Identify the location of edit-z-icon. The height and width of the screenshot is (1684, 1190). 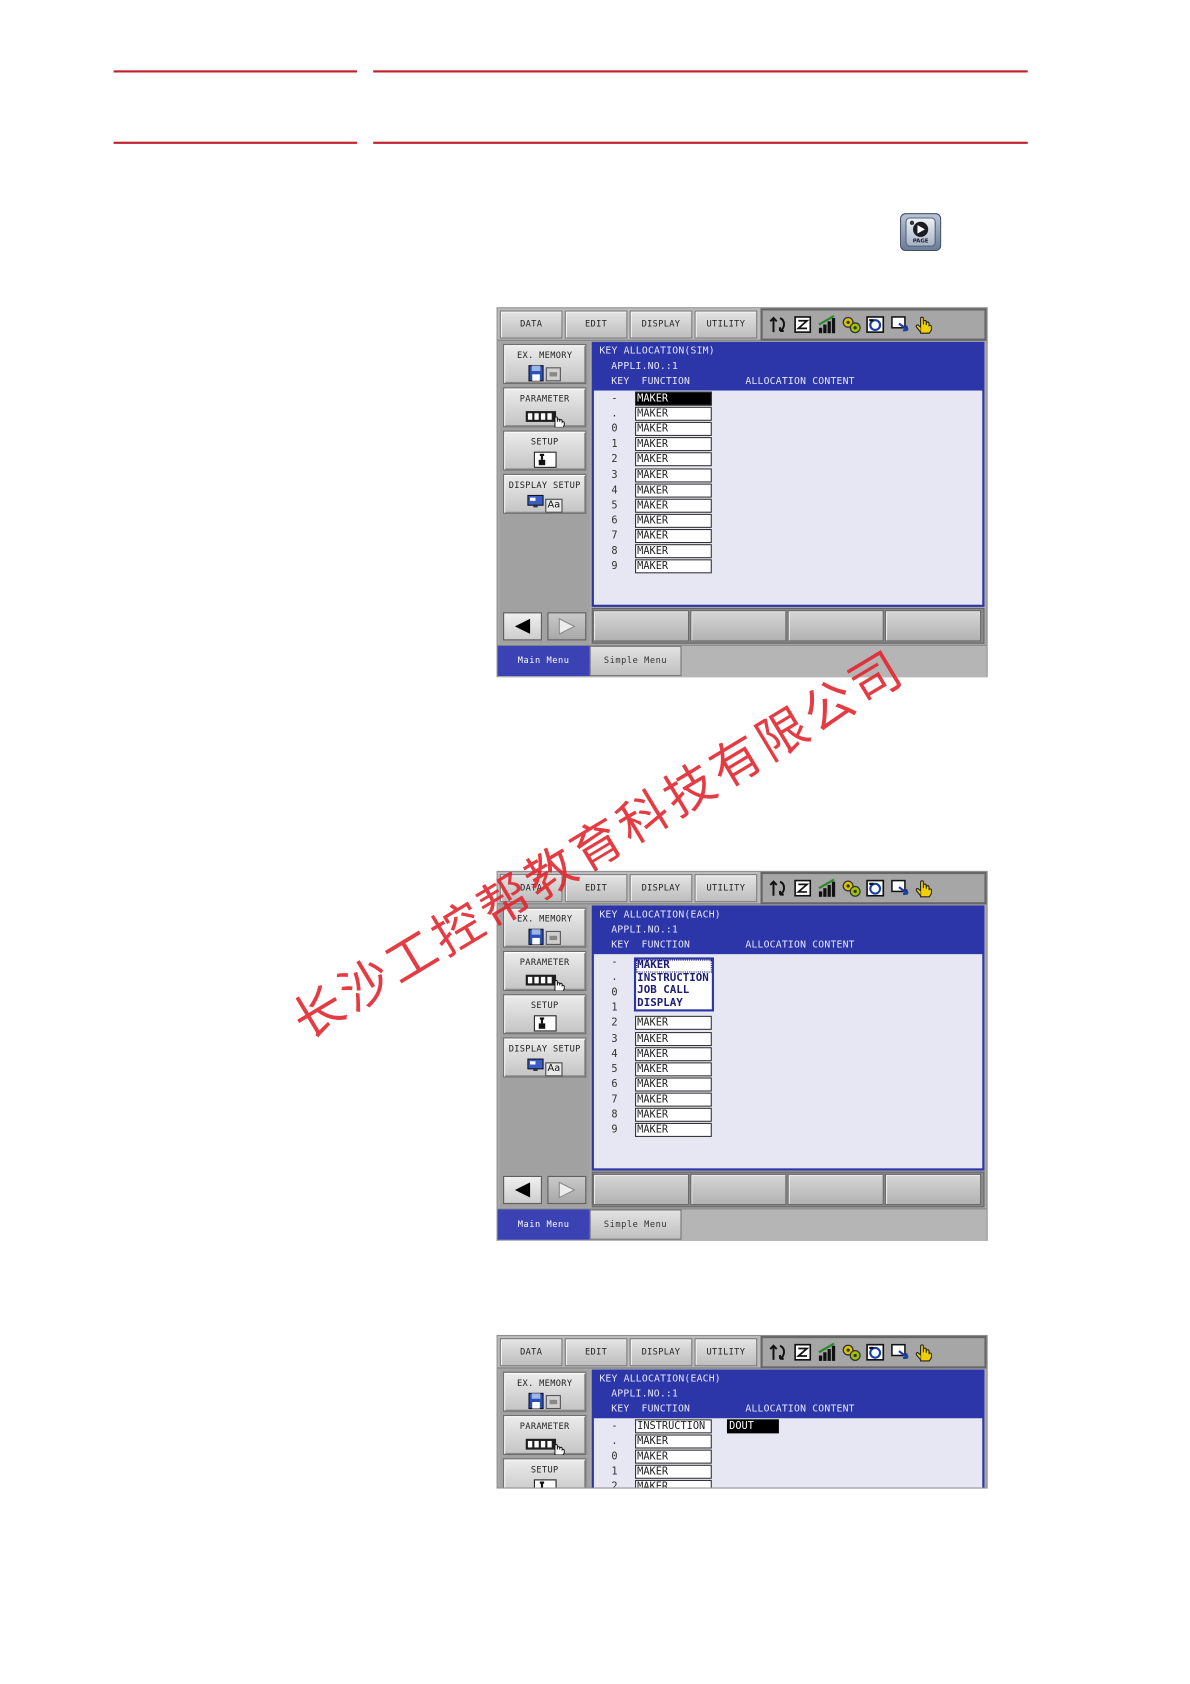
(802, 887).